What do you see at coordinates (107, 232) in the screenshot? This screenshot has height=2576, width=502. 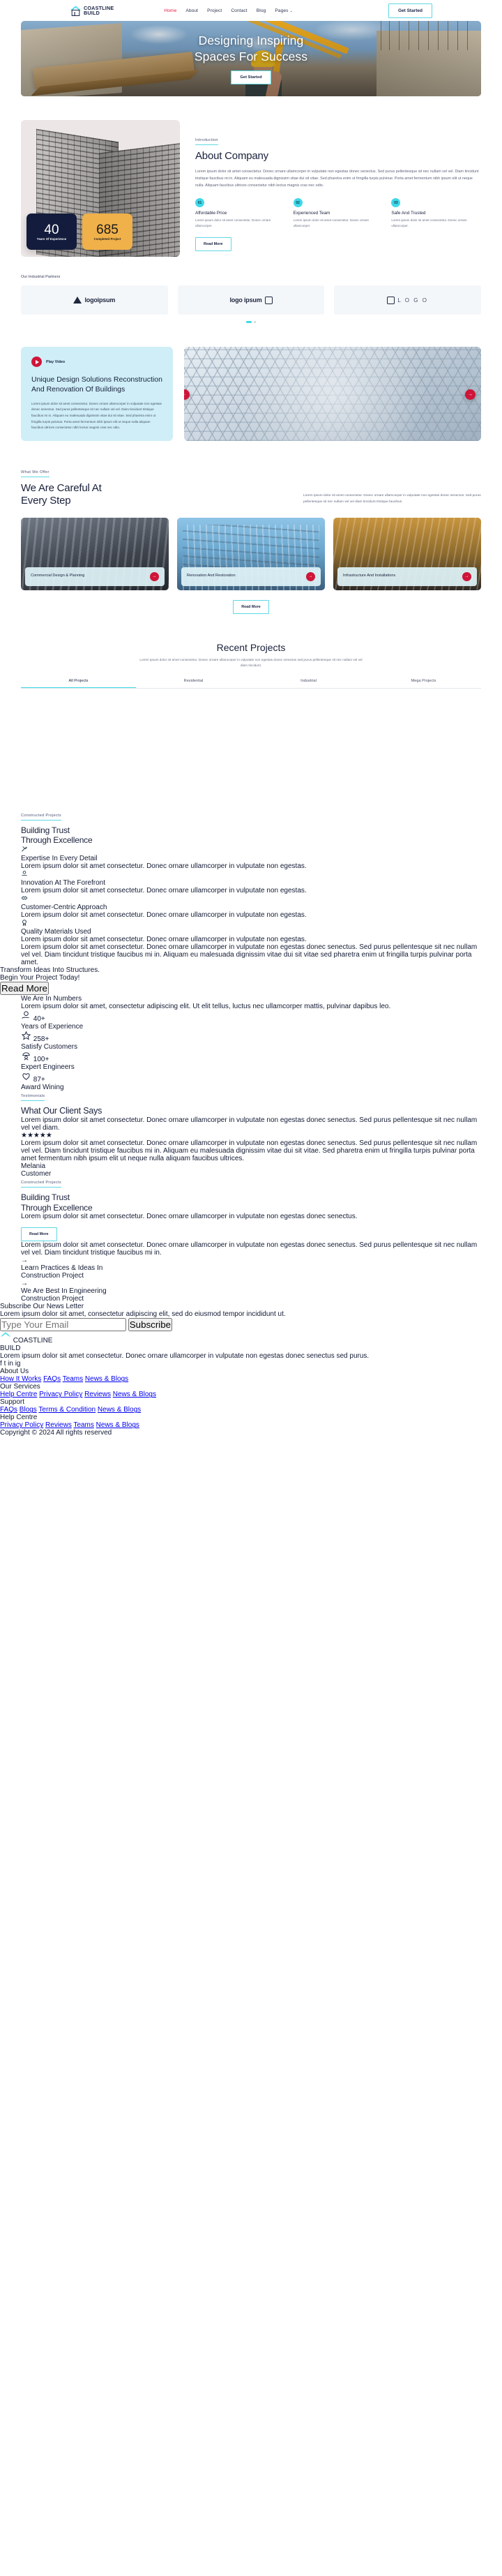 I see `stat-card-projects: 685 Completed Project` at bounding box center [107, 232].